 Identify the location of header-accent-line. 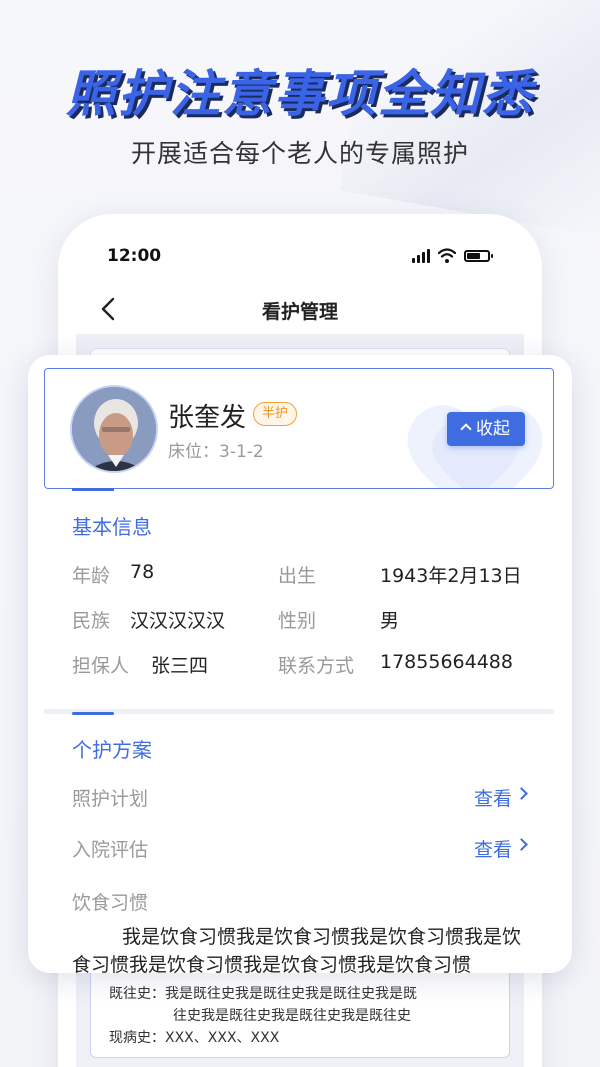
(93, 489).